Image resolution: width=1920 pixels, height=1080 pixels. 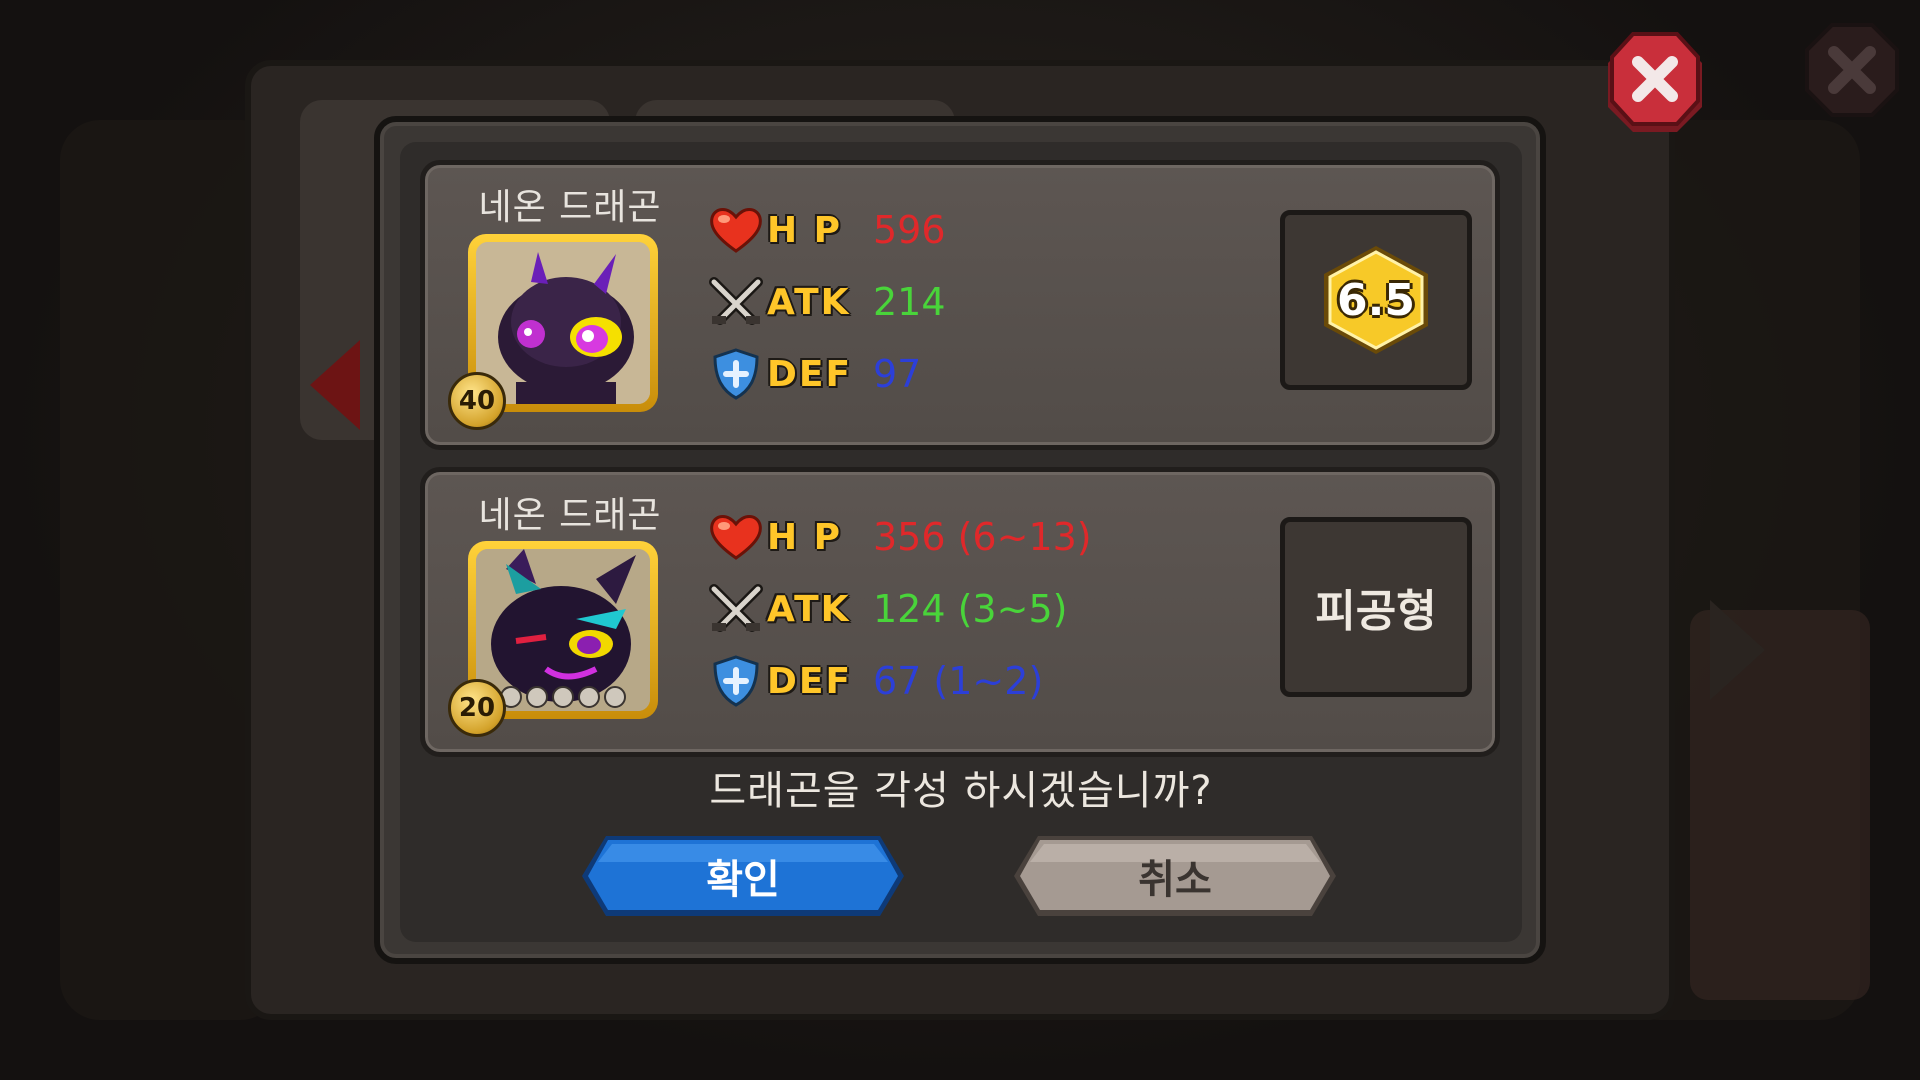 I want to click on awakened-def-row: DEF 67 (1~2), so click(x=874, y=681).